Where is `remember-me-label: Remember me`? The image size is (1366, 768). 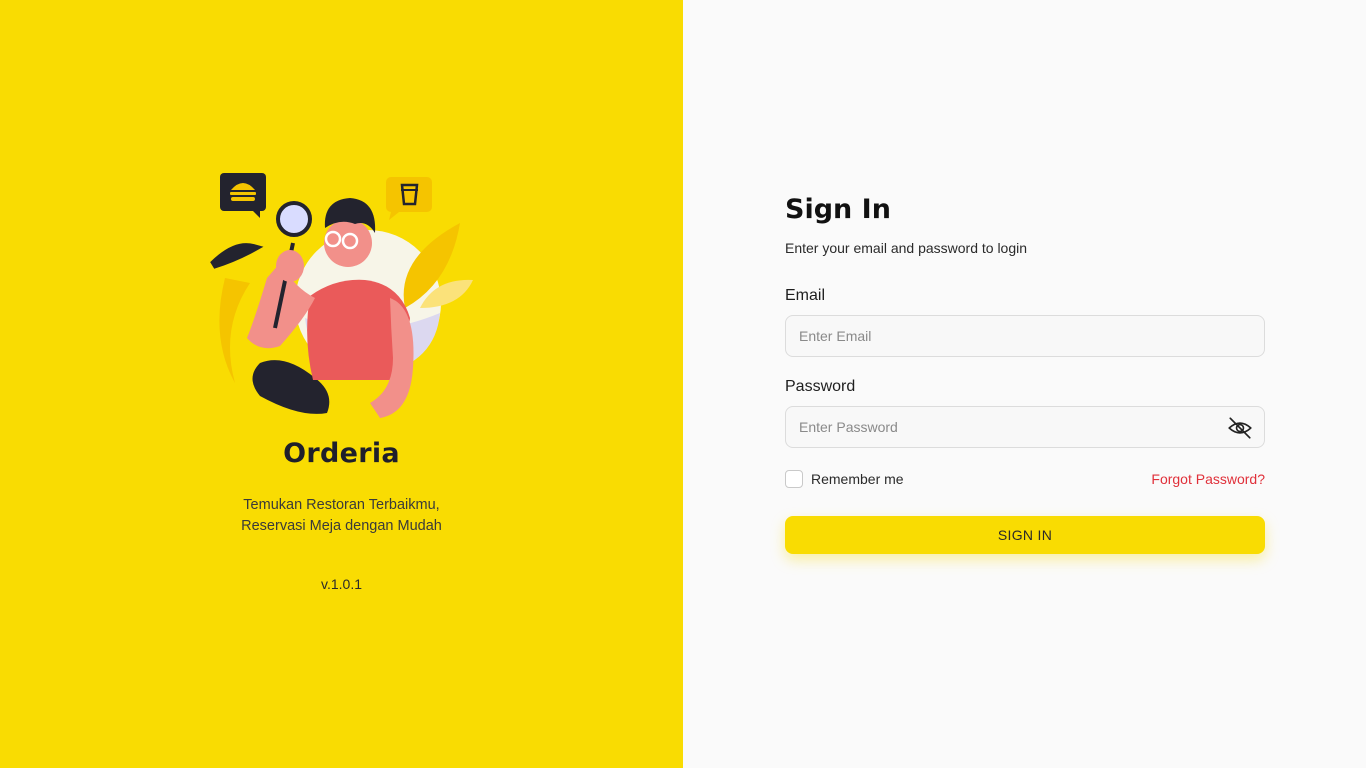 remember-me-label: Remember me is located at coordinates (857, 479).